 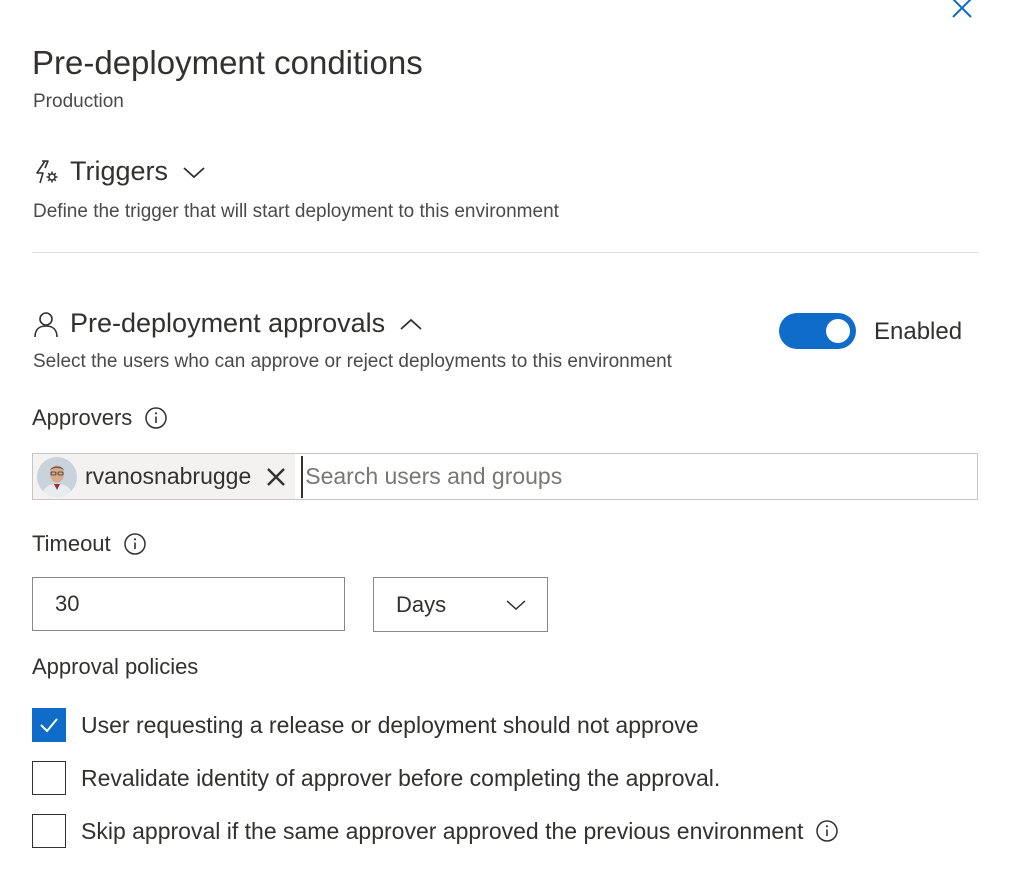 What do you see at coordinates (82, 417) in the screenshot?
I see `approvers-label-text: Approvers` at bounding box center [82, 417].